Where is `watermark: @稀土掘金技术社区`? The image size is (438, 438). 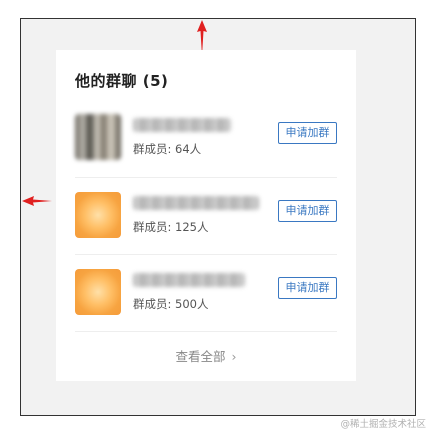 watermark: @稀土掘金技术社区 is located at coordinates (383, 424).